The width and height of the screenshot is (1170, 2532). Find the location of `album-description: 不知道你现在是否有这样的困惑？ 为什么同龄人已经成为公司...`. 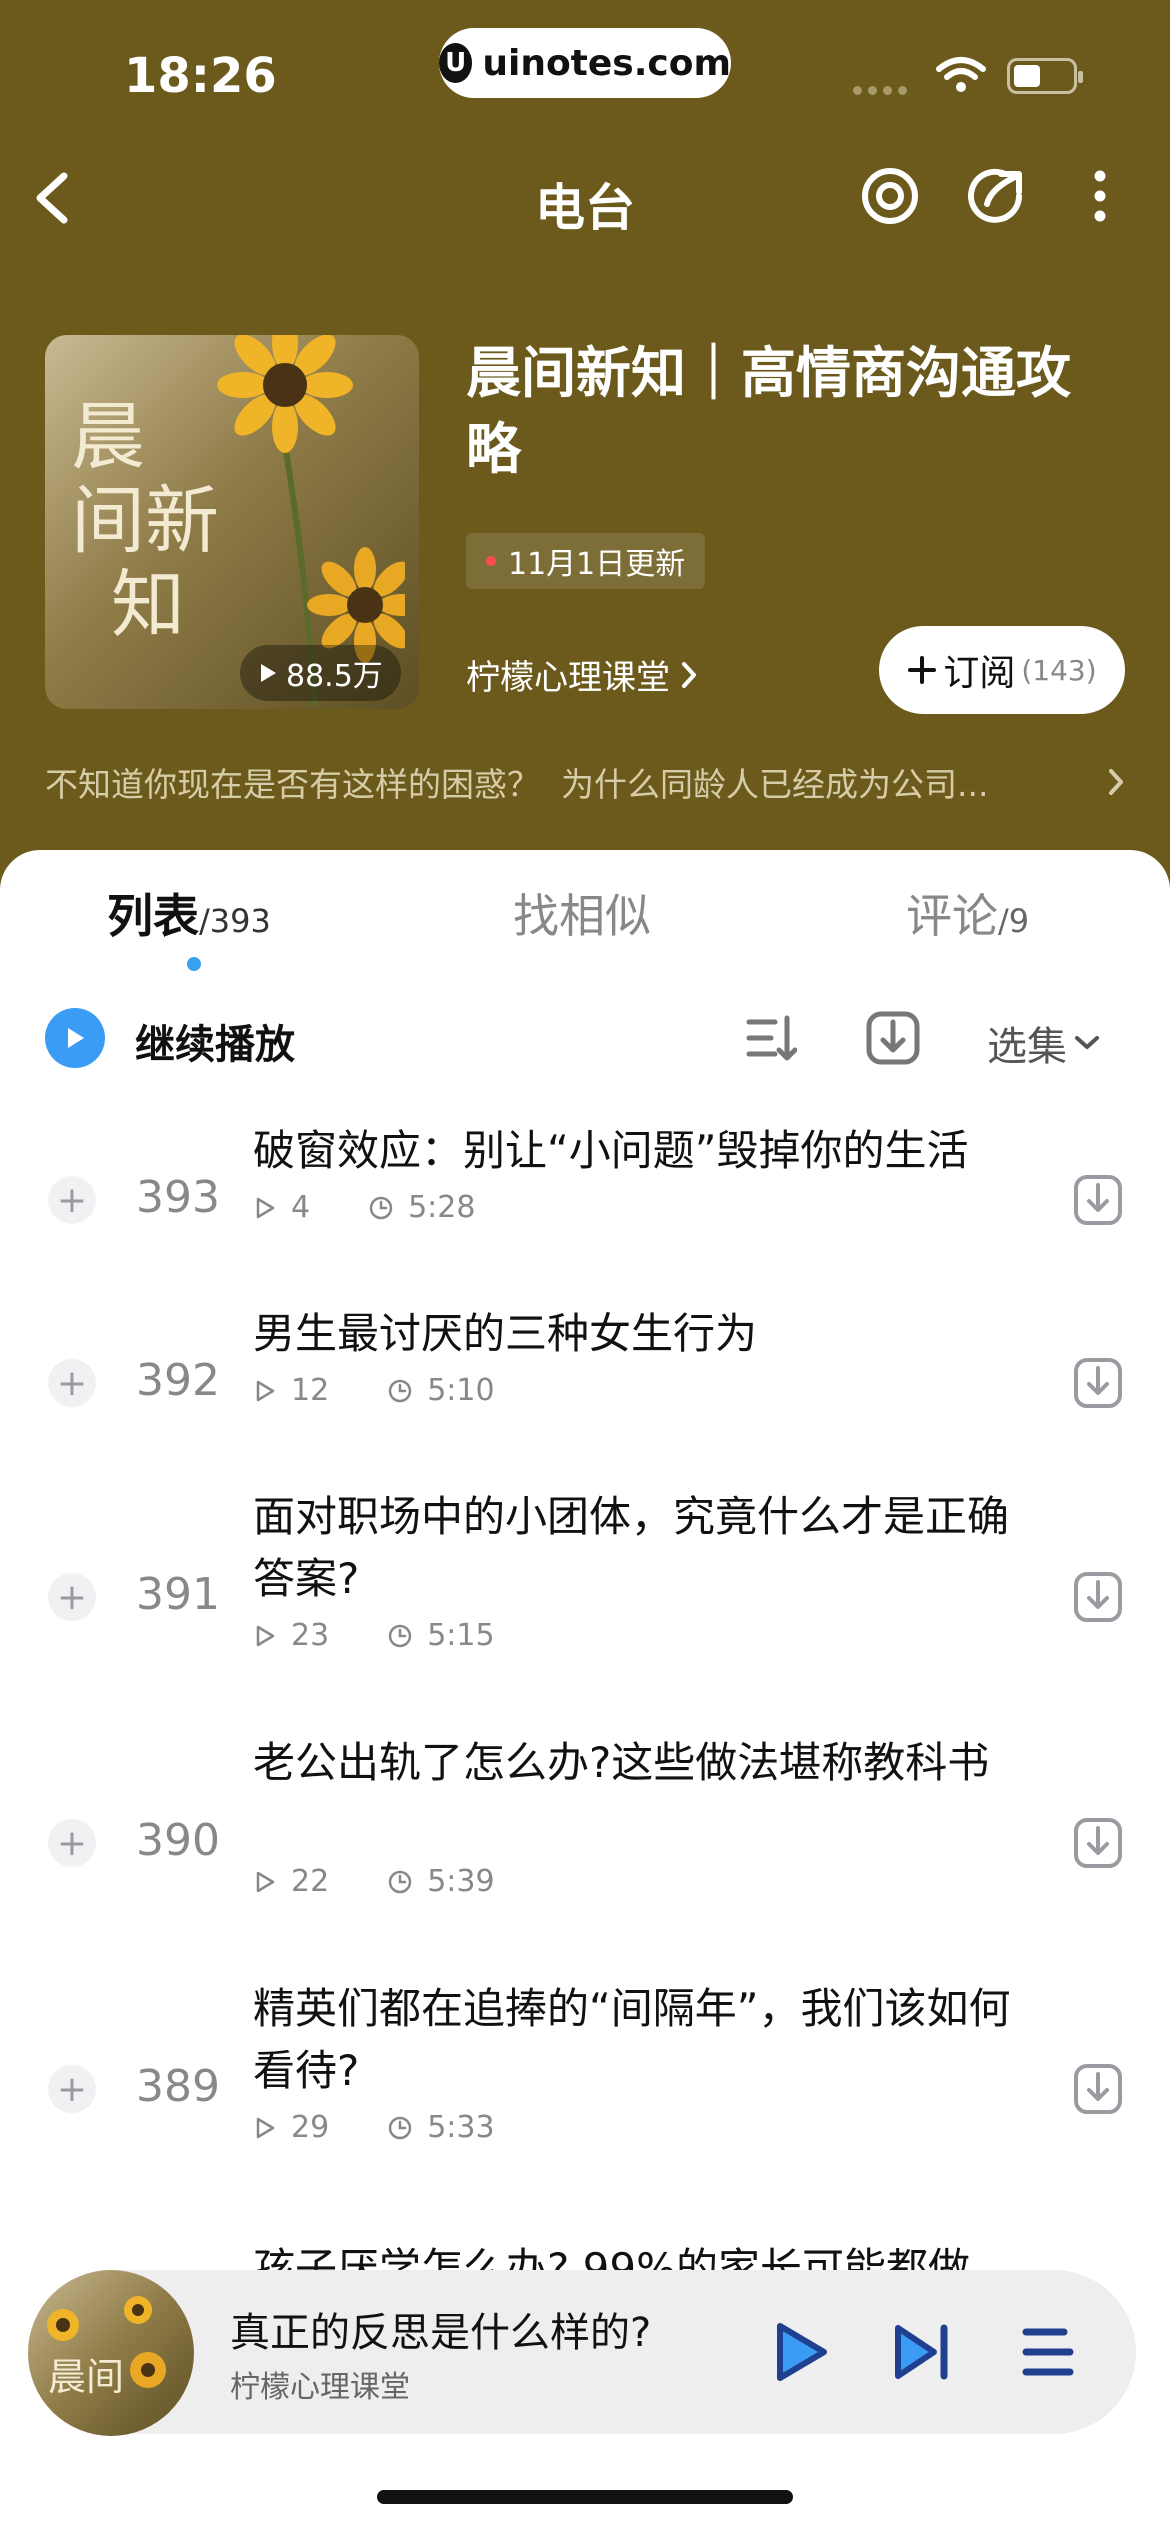

album-description: 不知道你现在是否有这样的困惑？ 为什么同龄人已经成为公司... is located at coordinates (585, 782).